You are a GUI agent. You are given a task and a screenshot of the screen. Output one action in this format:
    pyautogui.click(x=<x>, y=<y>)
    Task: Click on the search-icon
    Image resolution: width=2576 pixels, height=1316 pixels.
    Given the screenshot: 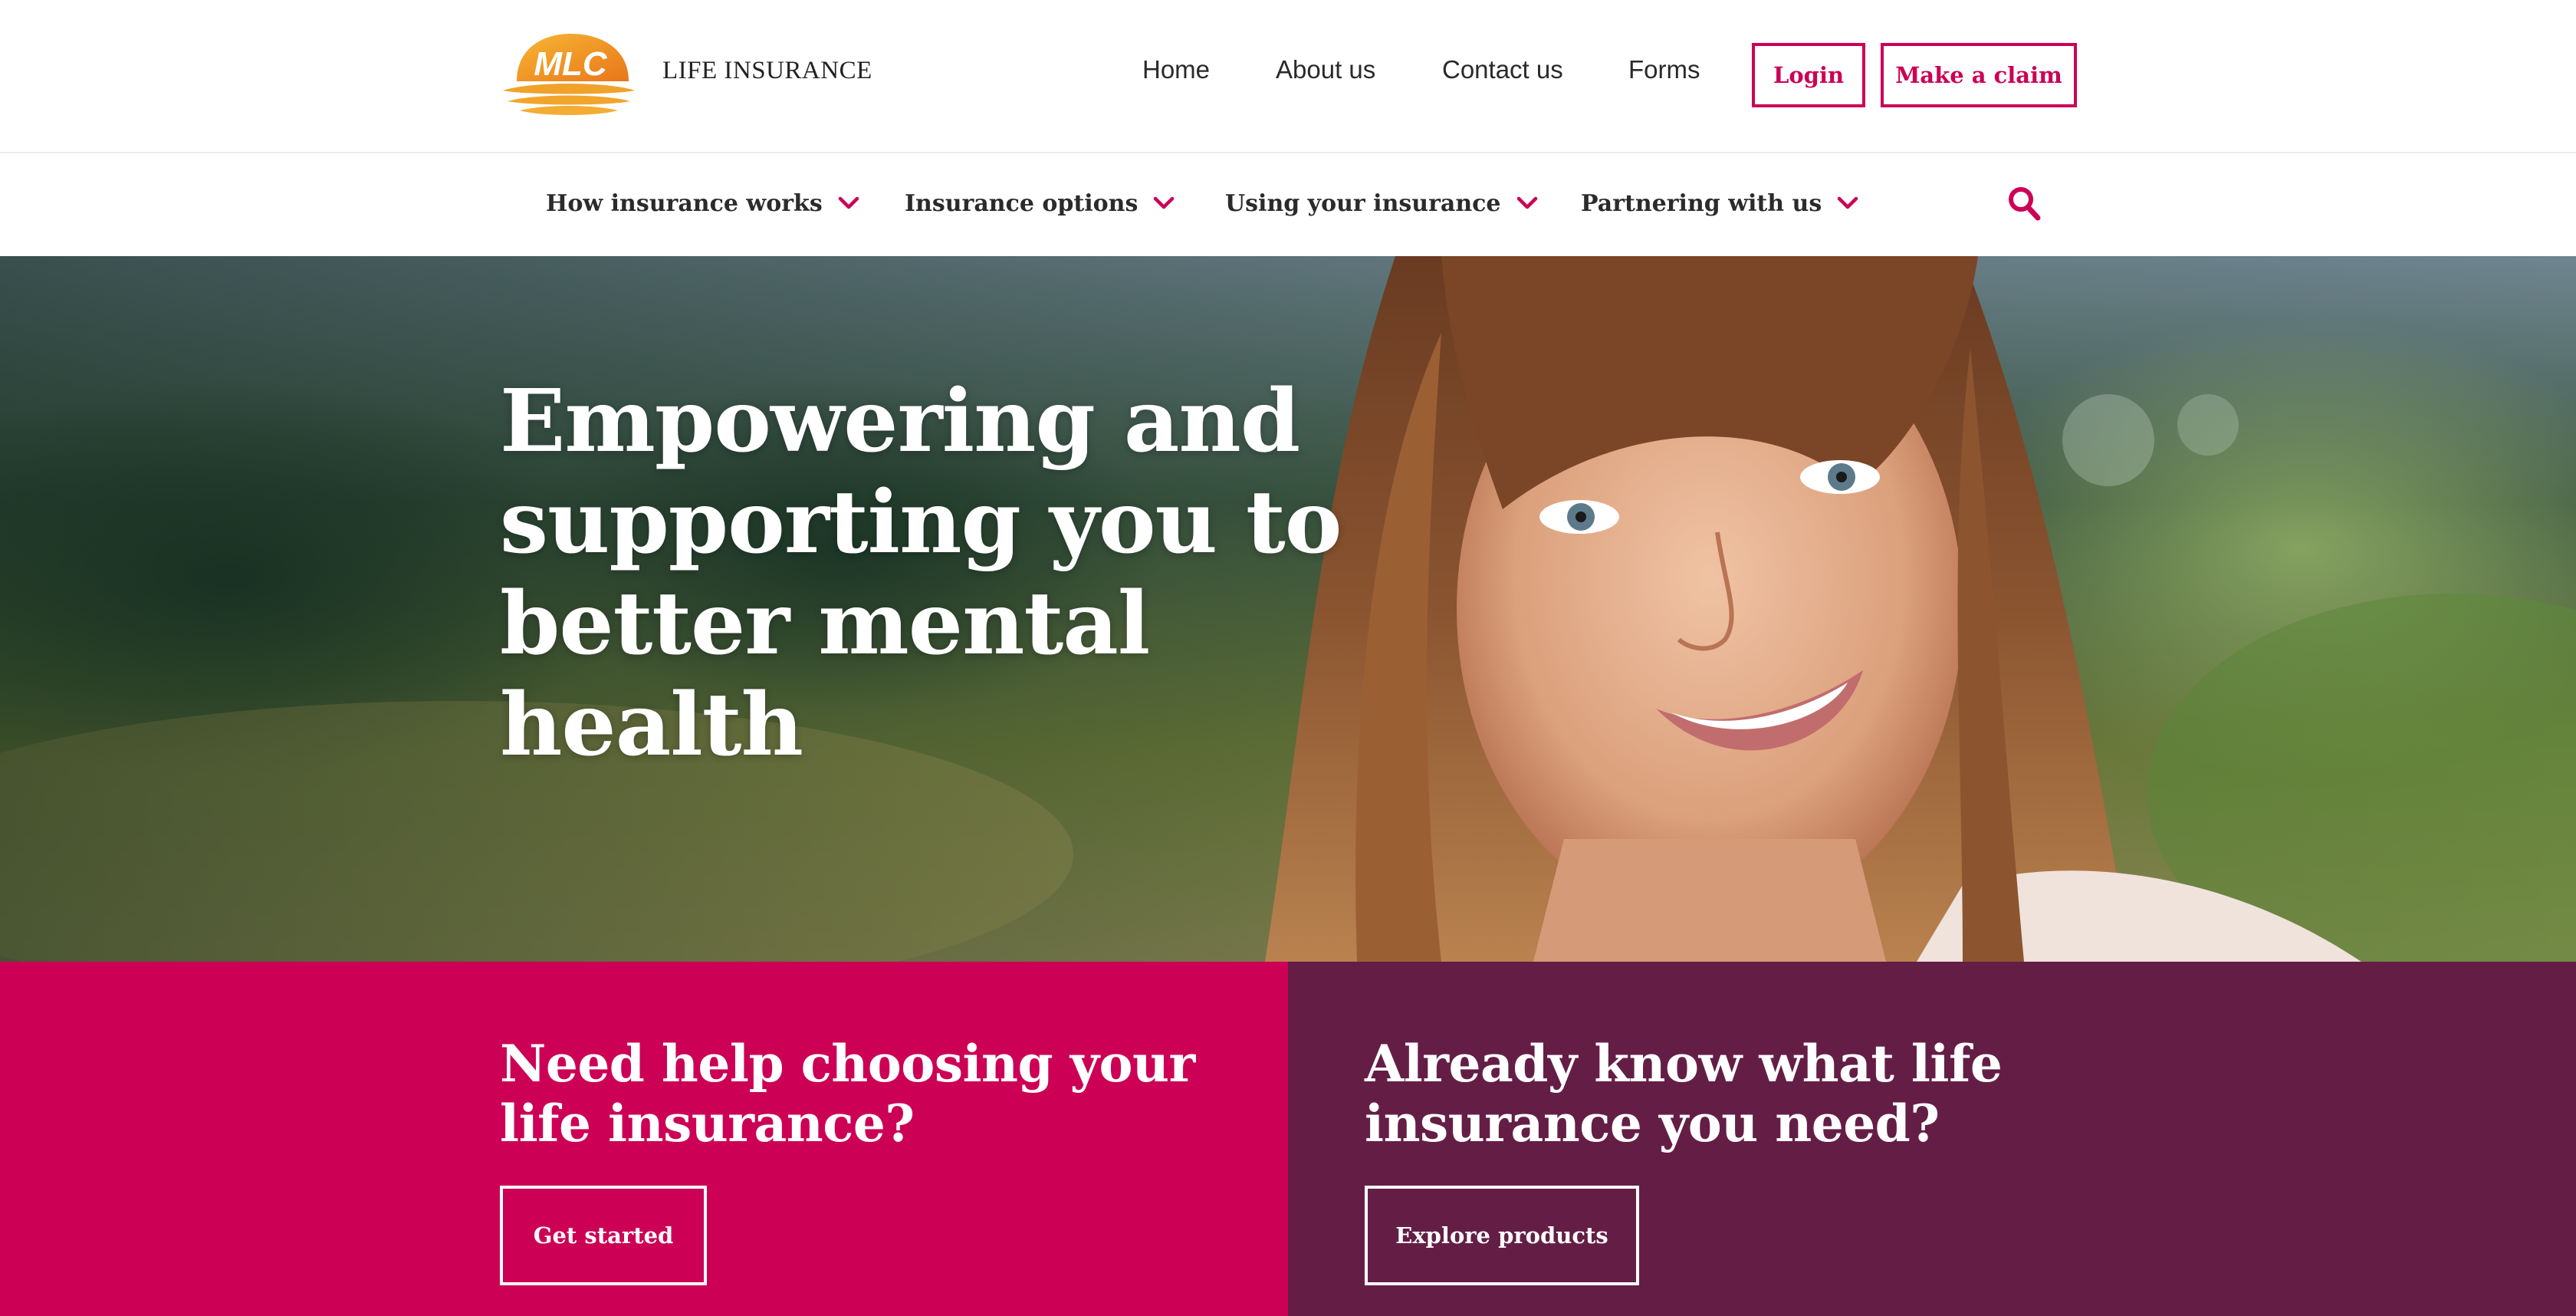 What is the action you would take?
    pyautogui.click(x=2025, y=204)
    